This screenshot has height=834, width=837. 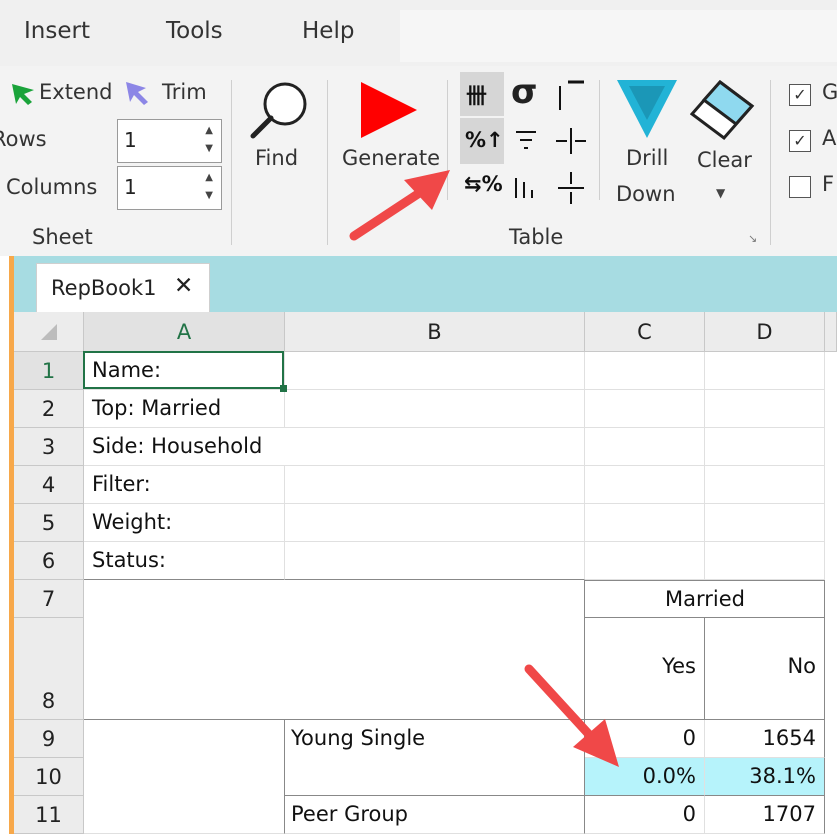 What do you see at coordinates (389, 110) in the screenshot?
I see `play-icon` at bounding box center [389, 110].